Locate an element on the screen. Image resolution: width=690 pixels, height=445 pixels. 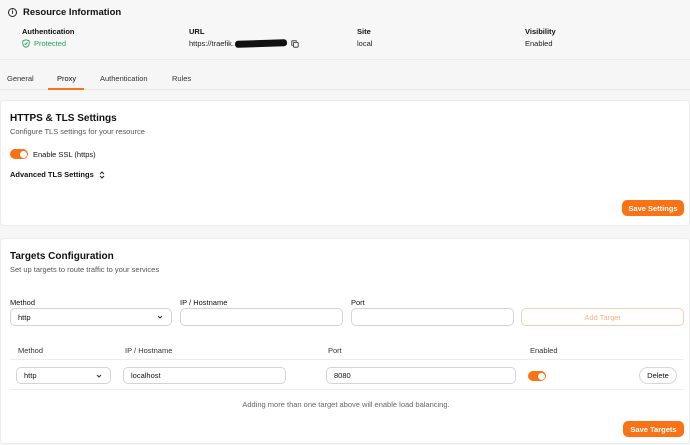
url-label: URL is located at coordinates (197, 31).